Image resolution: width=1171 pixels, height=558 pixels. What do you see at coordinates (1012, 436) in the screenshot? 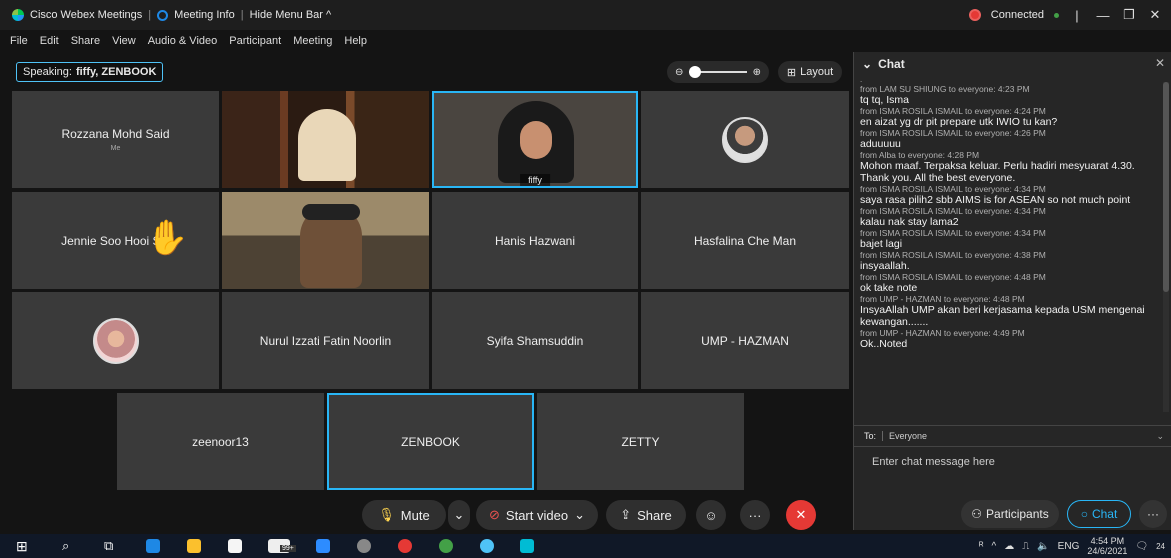
I see `chat-recipient-select: To: Everyone ⌄` at bounding box center [1012, 436].